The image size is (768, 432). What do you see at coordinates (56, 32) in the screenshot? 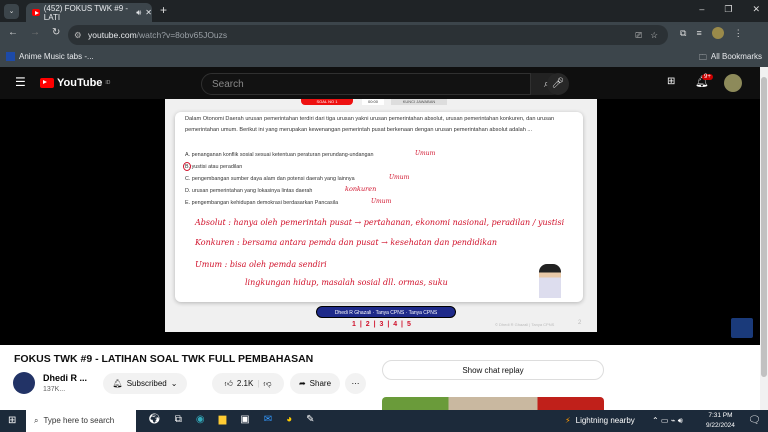
I see `reload-icon: ↻` at bounding box center [56, 32].